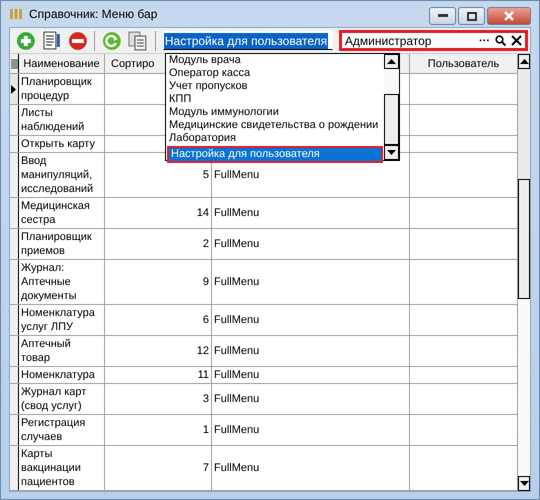 The height and width of the screenshot is (500, 540). Describe the element at coordinates (275, 86) in the screenshot. I see `dropdown-item: Учет пропусков` at that location.